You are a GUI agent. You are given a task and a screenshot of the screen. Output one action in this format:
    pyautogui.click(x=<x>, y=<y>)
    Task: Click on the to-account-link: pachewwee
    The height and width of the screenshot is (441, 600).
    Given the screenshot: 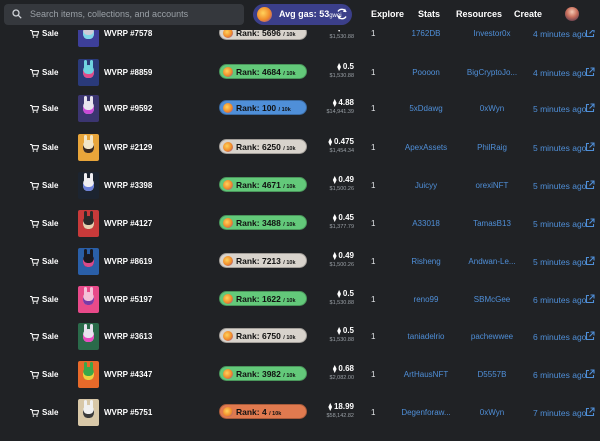 What is the action you would take?
    pyautogui.click(x=492, y=336)
    